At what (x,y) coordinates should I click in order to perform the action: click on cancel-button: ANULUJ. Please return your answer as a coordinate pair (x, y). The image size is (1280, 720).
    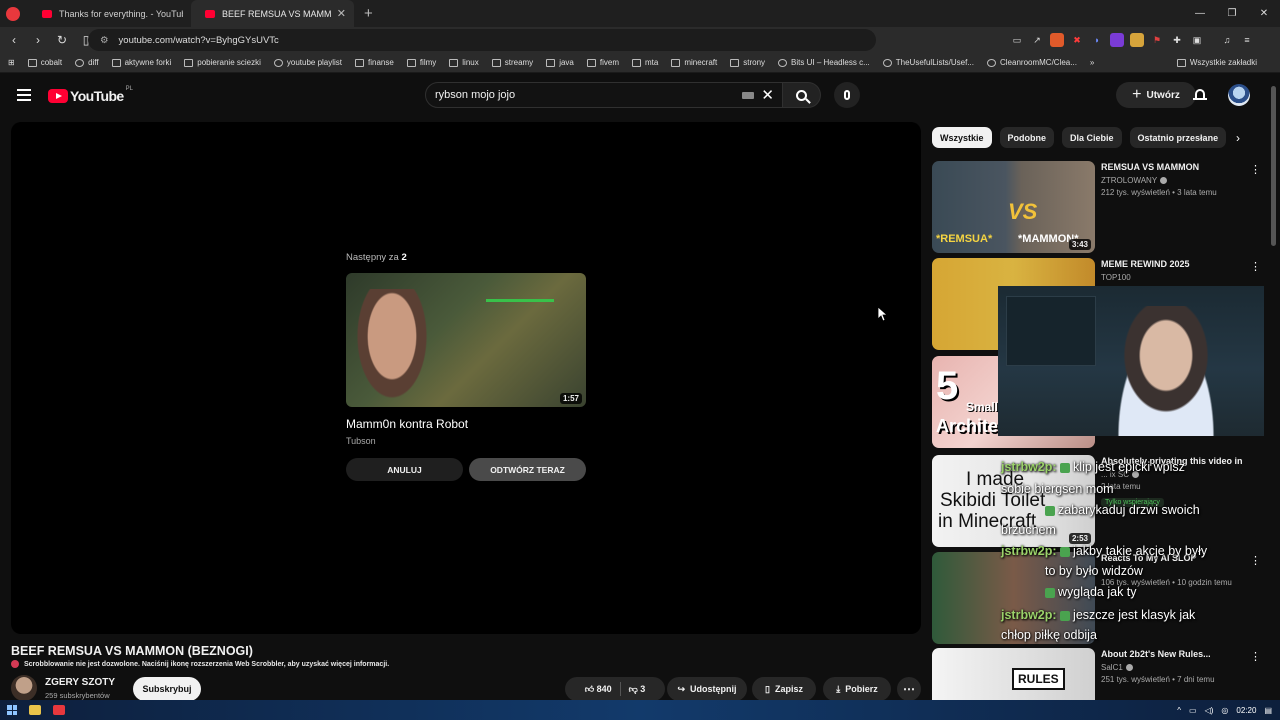
    Looking at the image, I should click on (404, 469).